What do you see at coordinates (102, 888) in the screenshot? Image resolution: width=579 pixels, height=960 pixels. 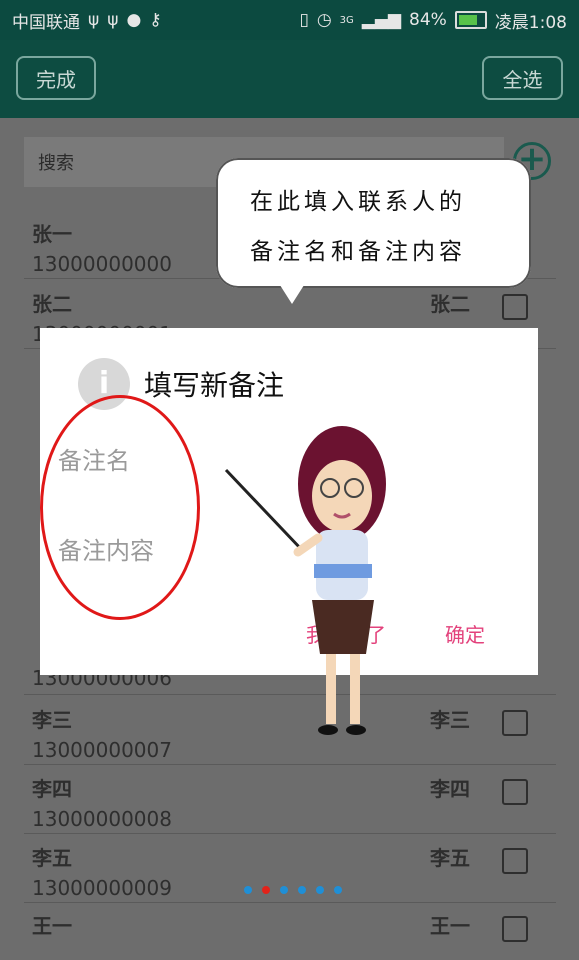 I see `contact-phone: 13000000009` at bounding box center [102, 888].